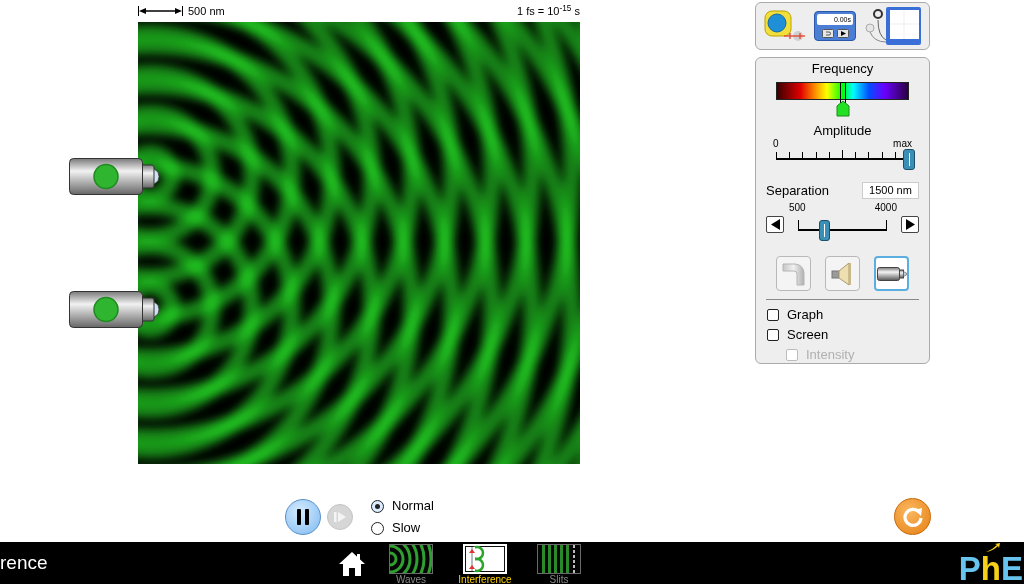 This screenshot has height=584, width=1024. I want to click on reset-all-button, so click(912, 516).